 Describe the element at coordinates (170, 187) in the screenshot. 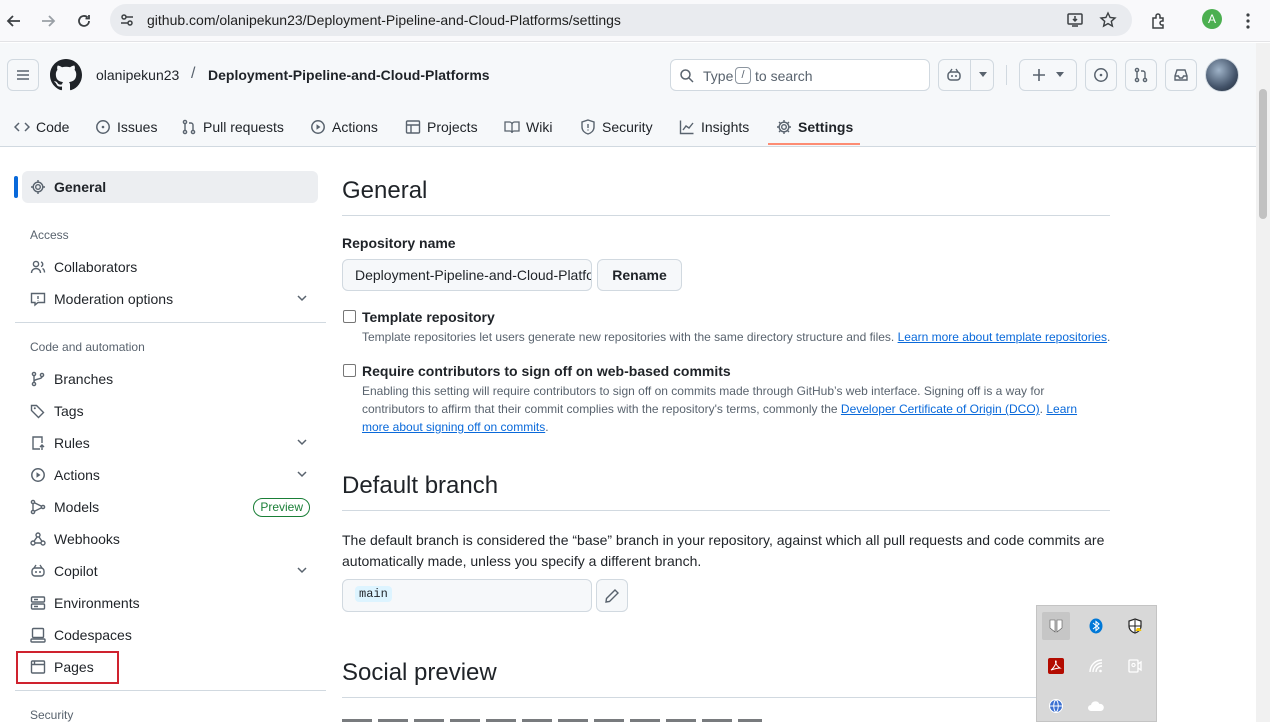

I see `sidebar-item-general: General` at that location.